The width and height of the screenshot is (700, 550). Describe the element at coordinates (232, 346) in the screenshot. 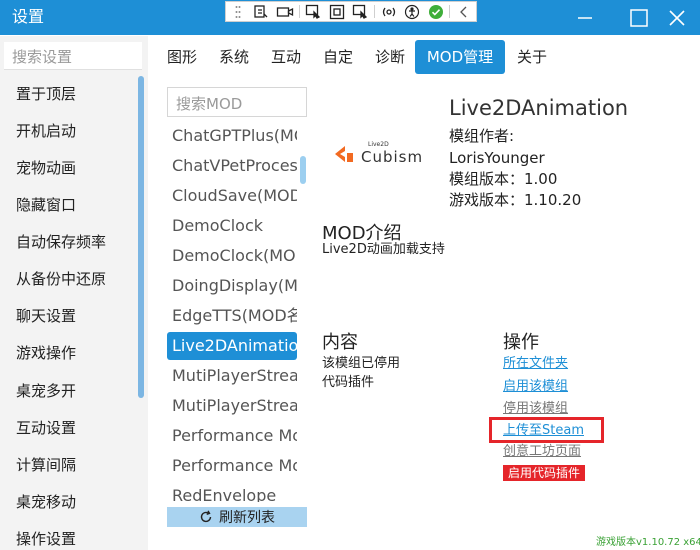

I see `mod-list-item-selected: Live2DAnimation` at that location.